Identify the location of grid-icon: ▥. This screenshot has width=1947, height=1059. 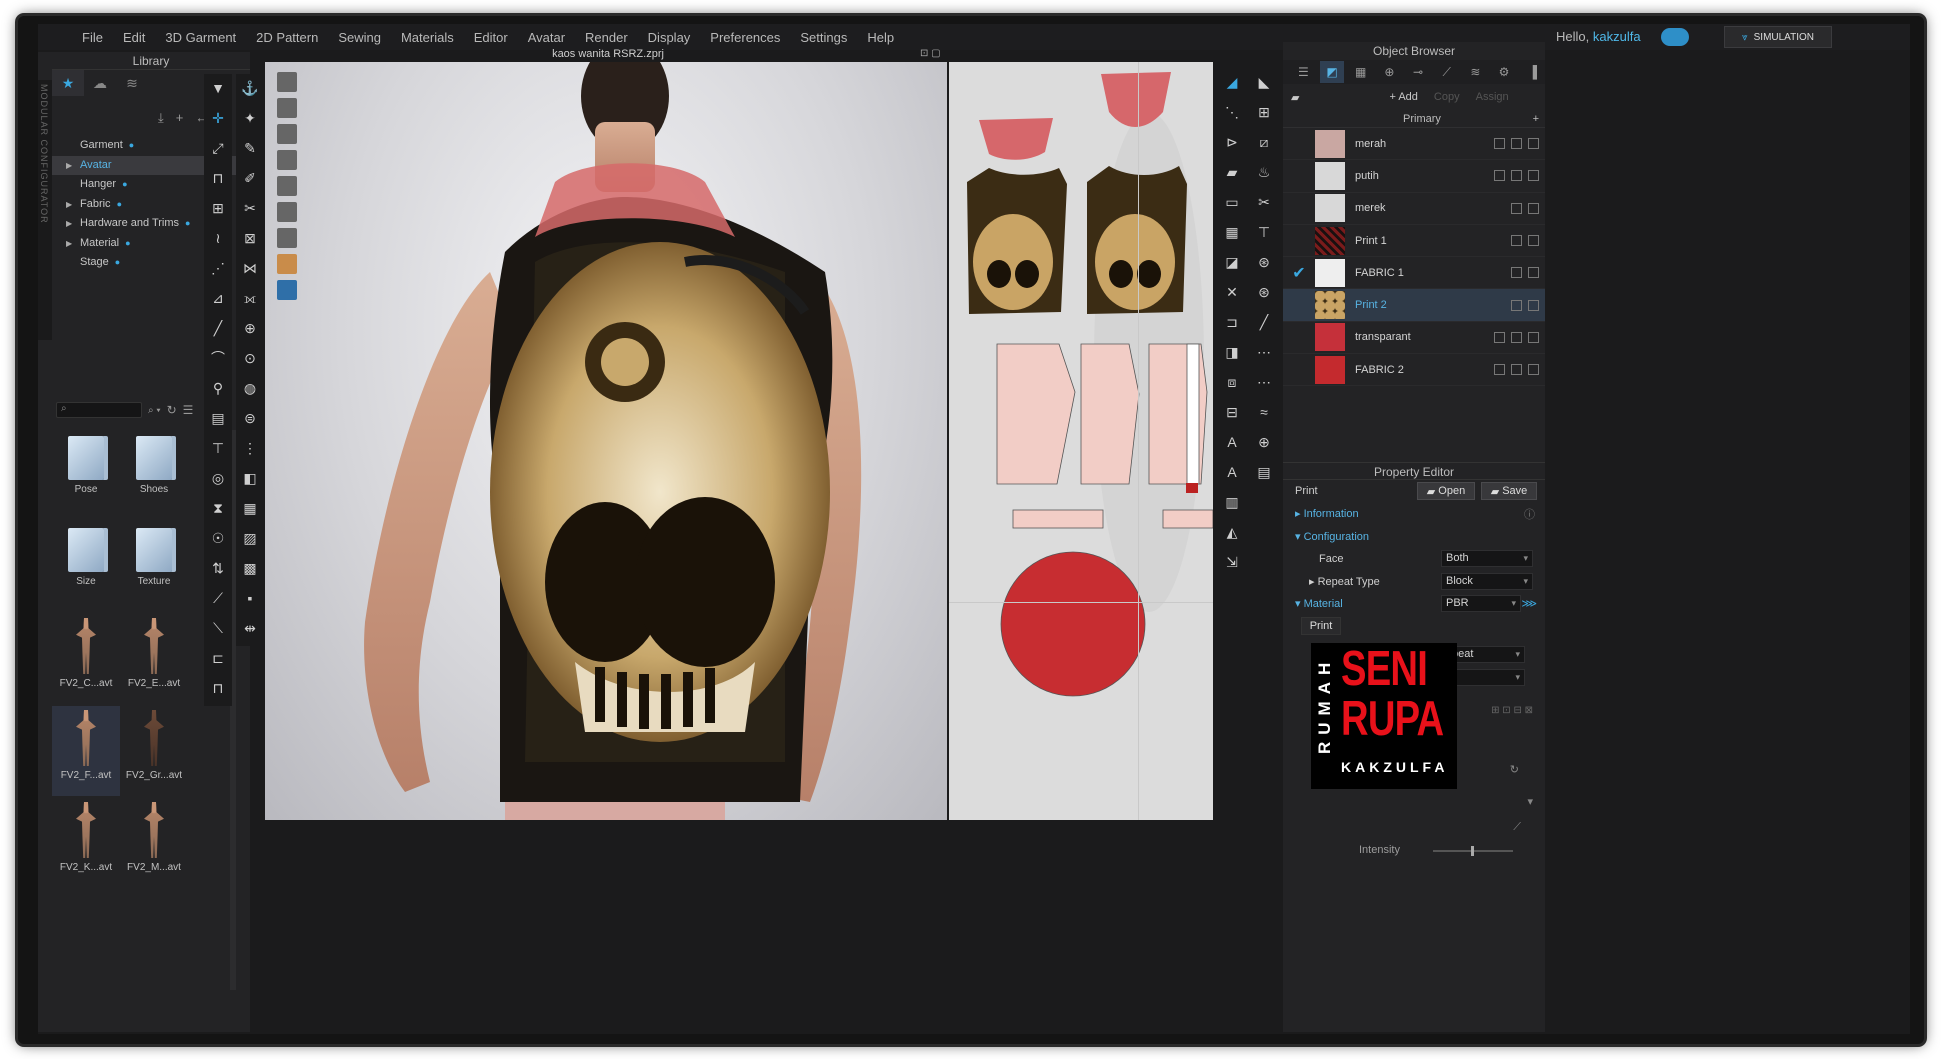
(1232, 502).